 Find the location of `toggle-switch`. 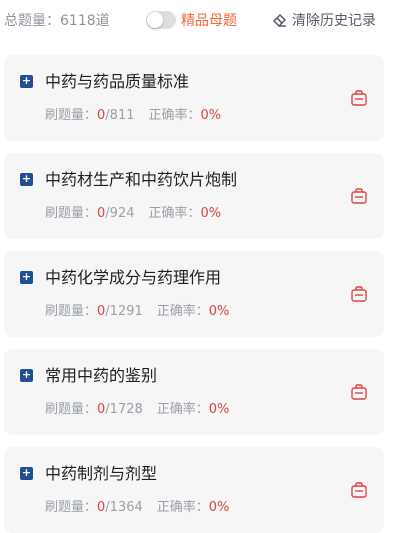

toggle-switch is located at coordinates (161, 20).